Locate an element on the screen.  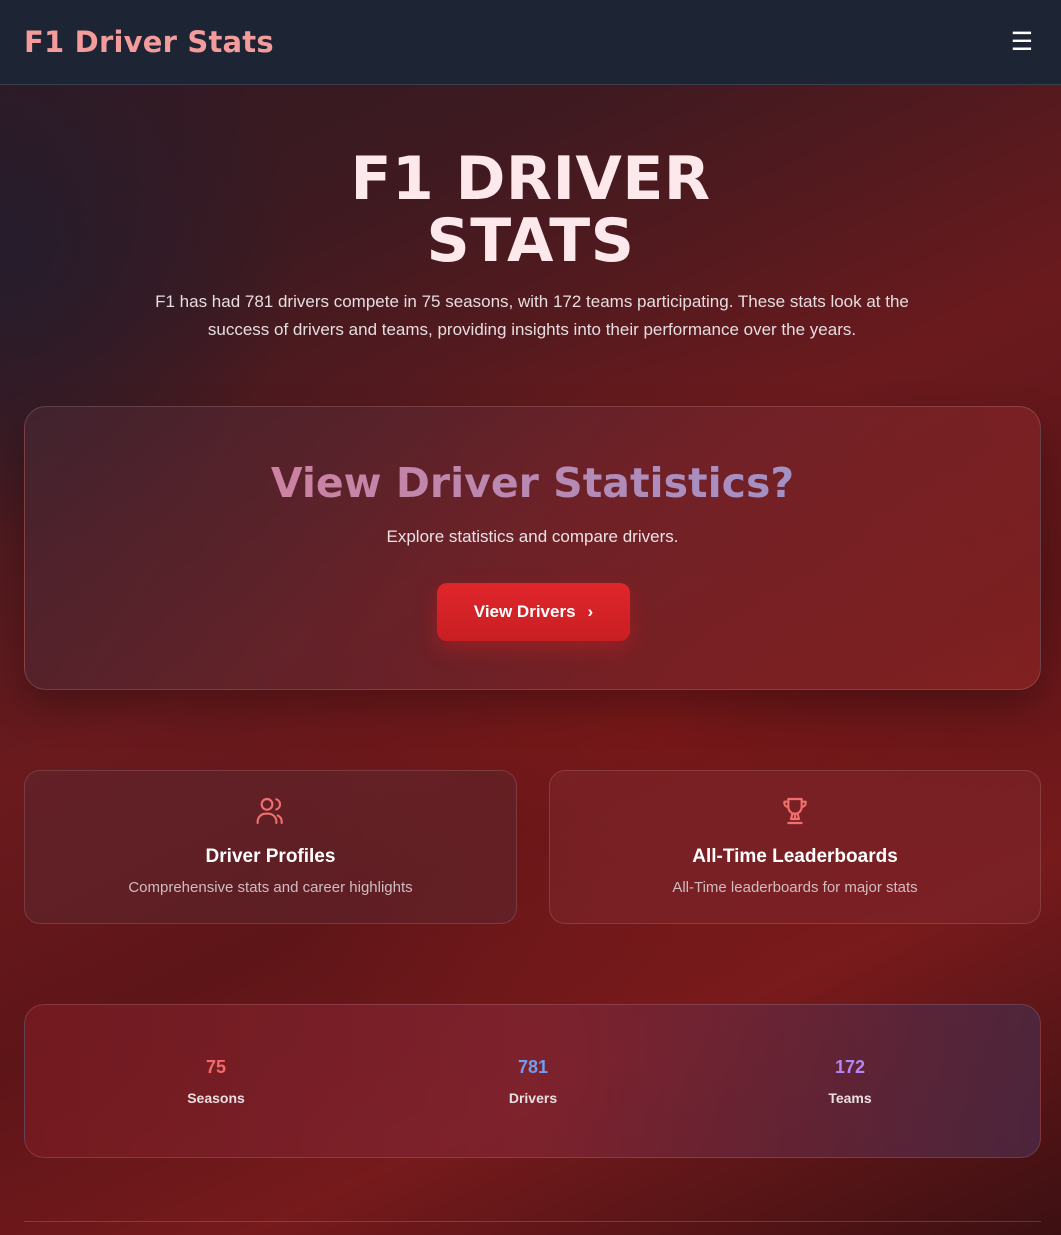
cta-title: View Driver Statistics? is located at coordinates (532, 483).